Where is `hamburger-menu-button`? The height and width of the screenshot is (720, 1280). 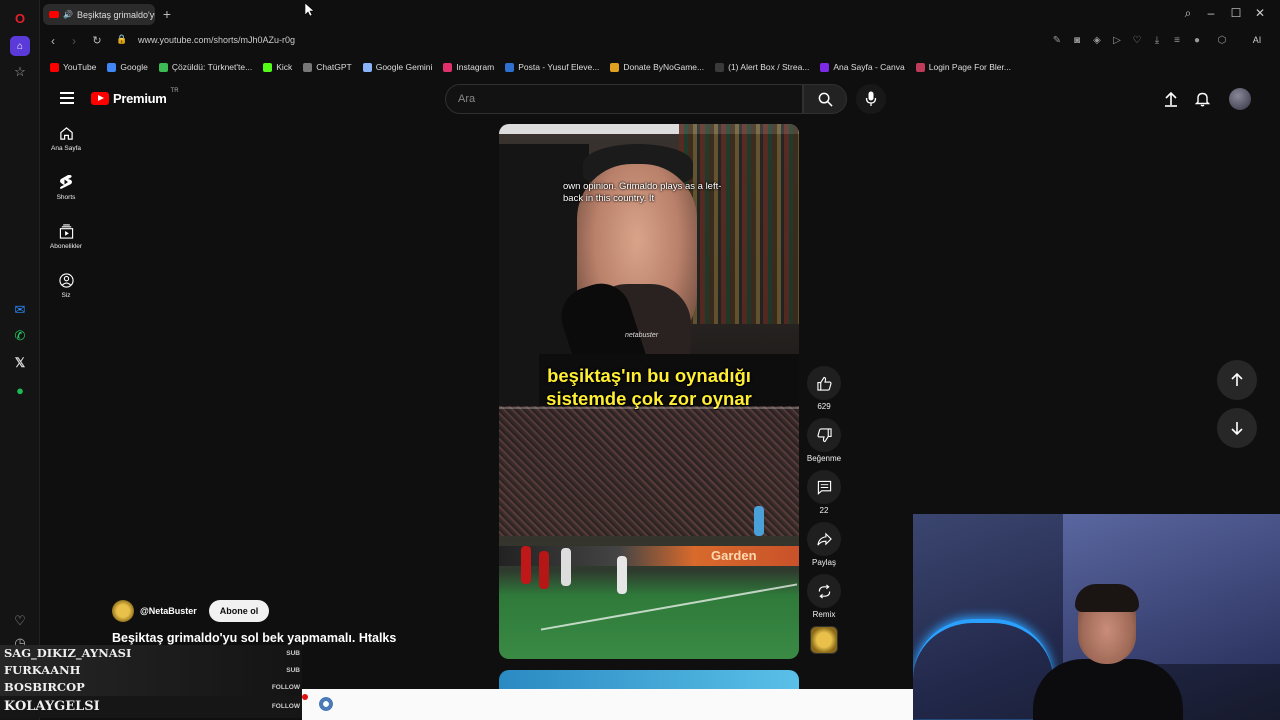 hamburger-menu-button is located at coordinates (67, 98).